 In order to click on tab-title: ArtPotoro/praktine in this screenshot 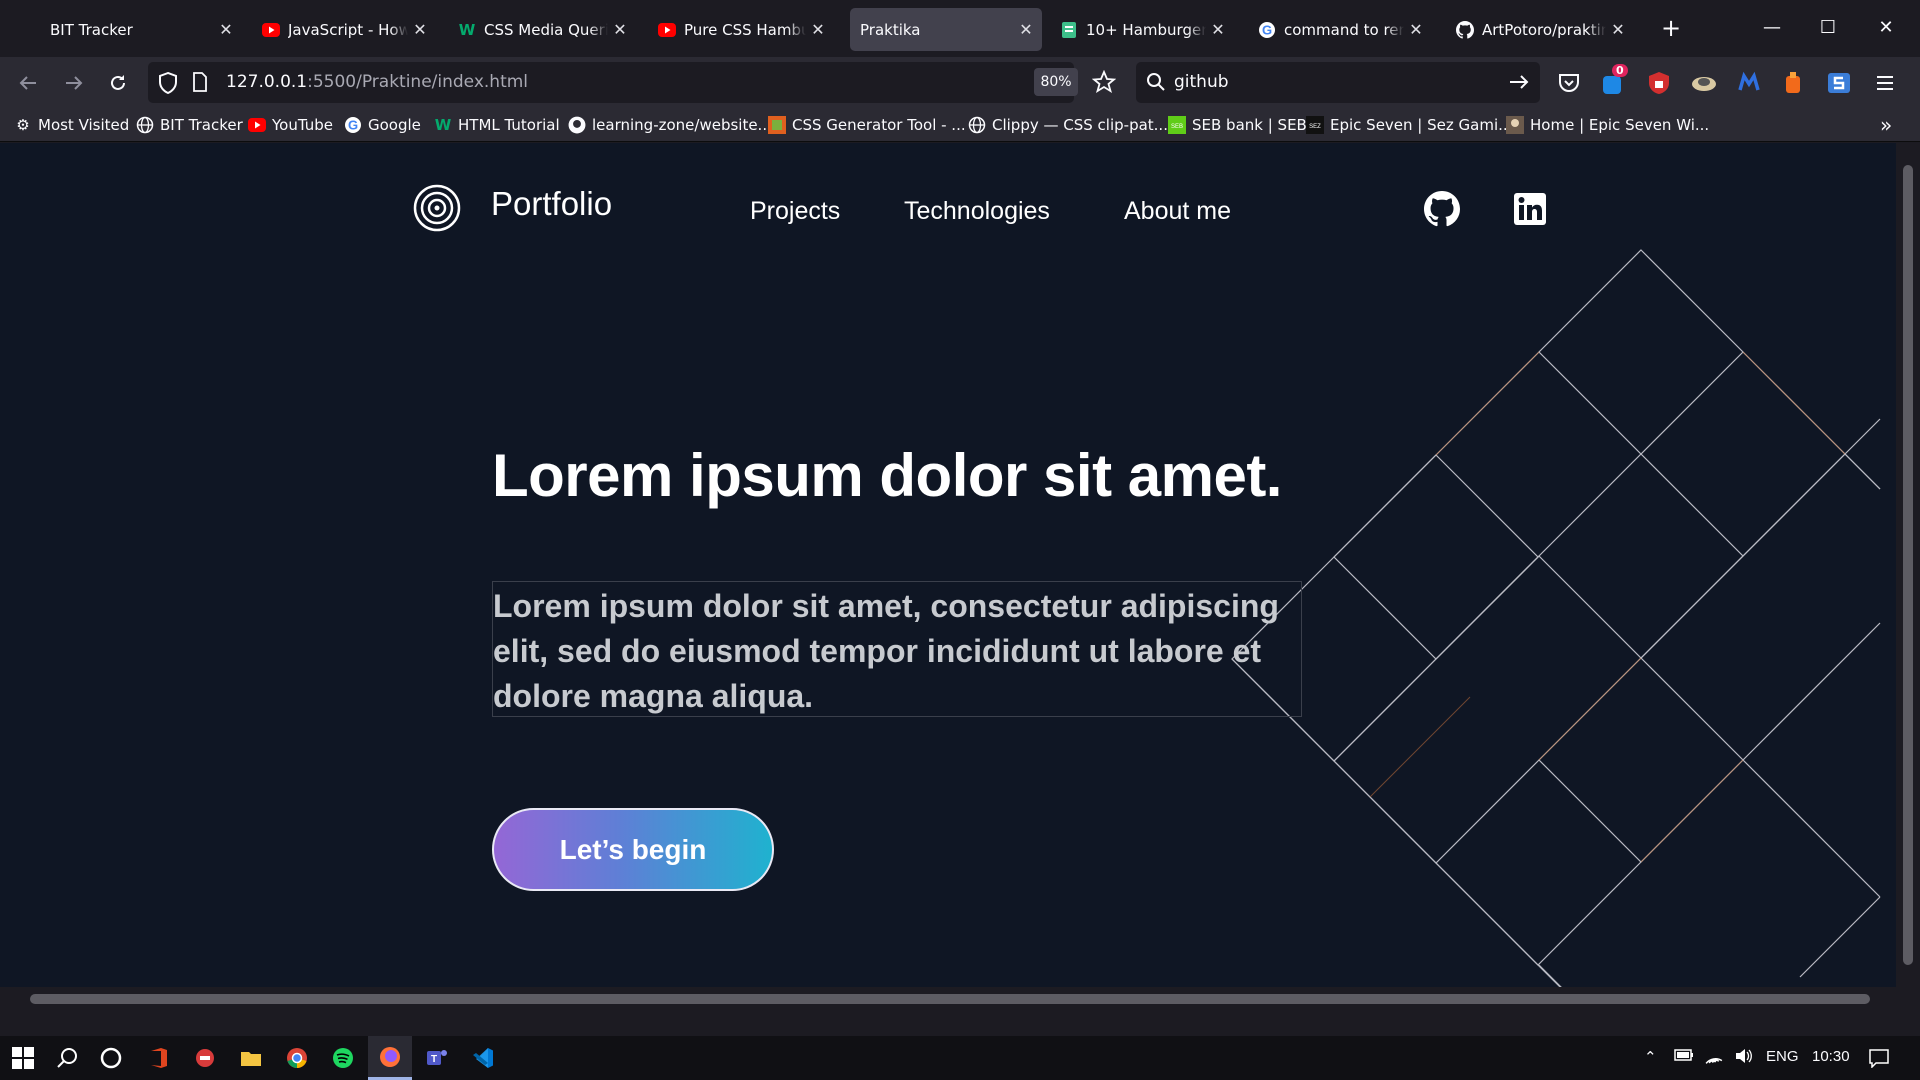, I will do `click(1544, 29)`.